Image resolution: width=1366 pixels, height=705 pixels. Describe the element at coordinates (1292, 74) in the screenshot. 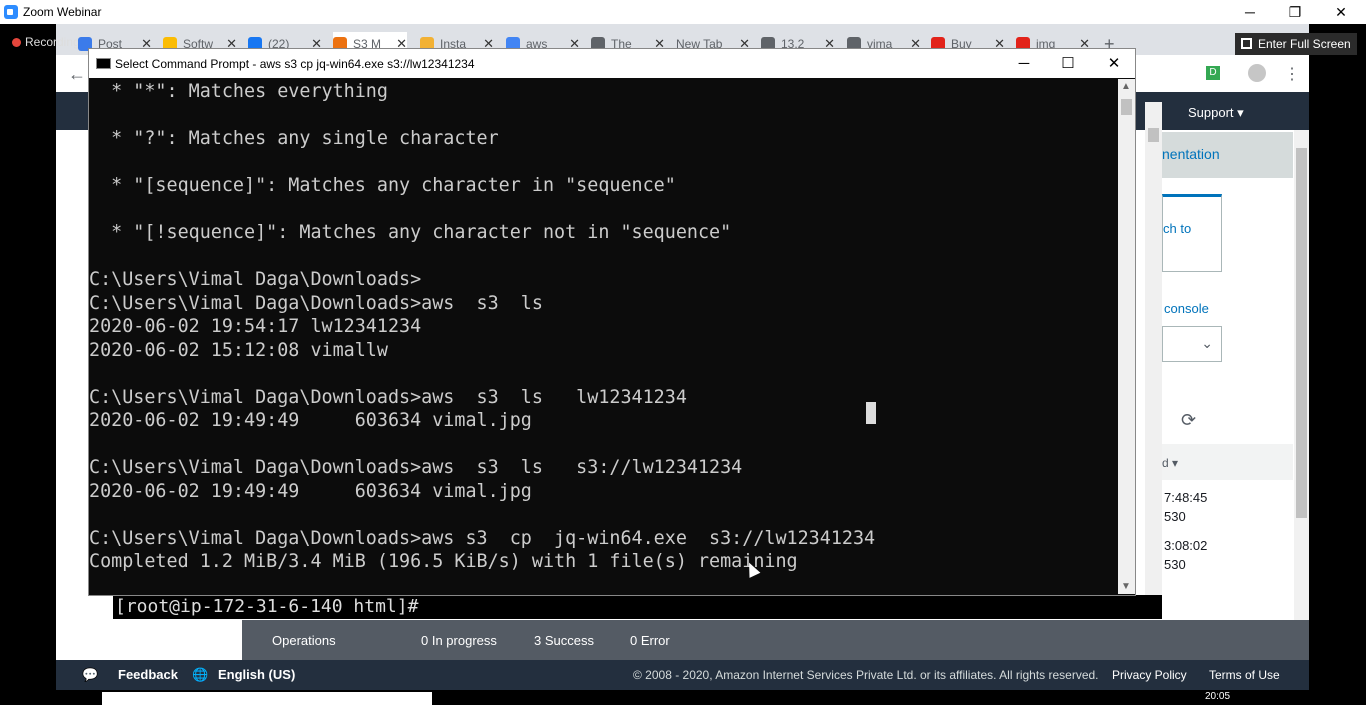

I see `menu-icon: ⋮` at that location.